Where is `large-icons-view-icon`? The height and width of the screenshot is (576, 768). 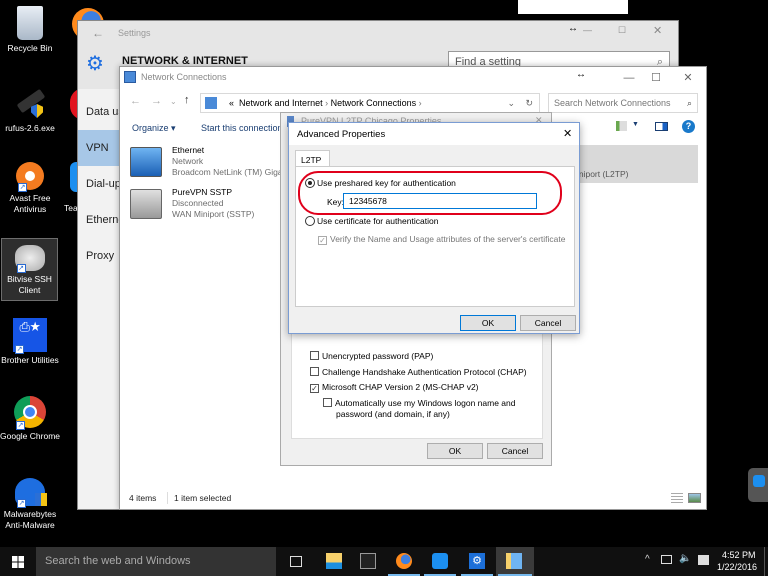 large-icons-view-icon is located at coordinates (694, 498).